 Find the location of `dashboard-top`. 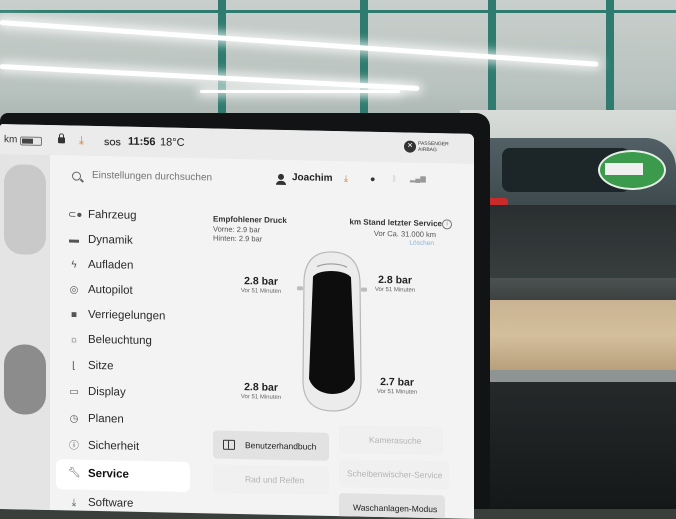

dashboard-top is located at coordinates (573, 245).